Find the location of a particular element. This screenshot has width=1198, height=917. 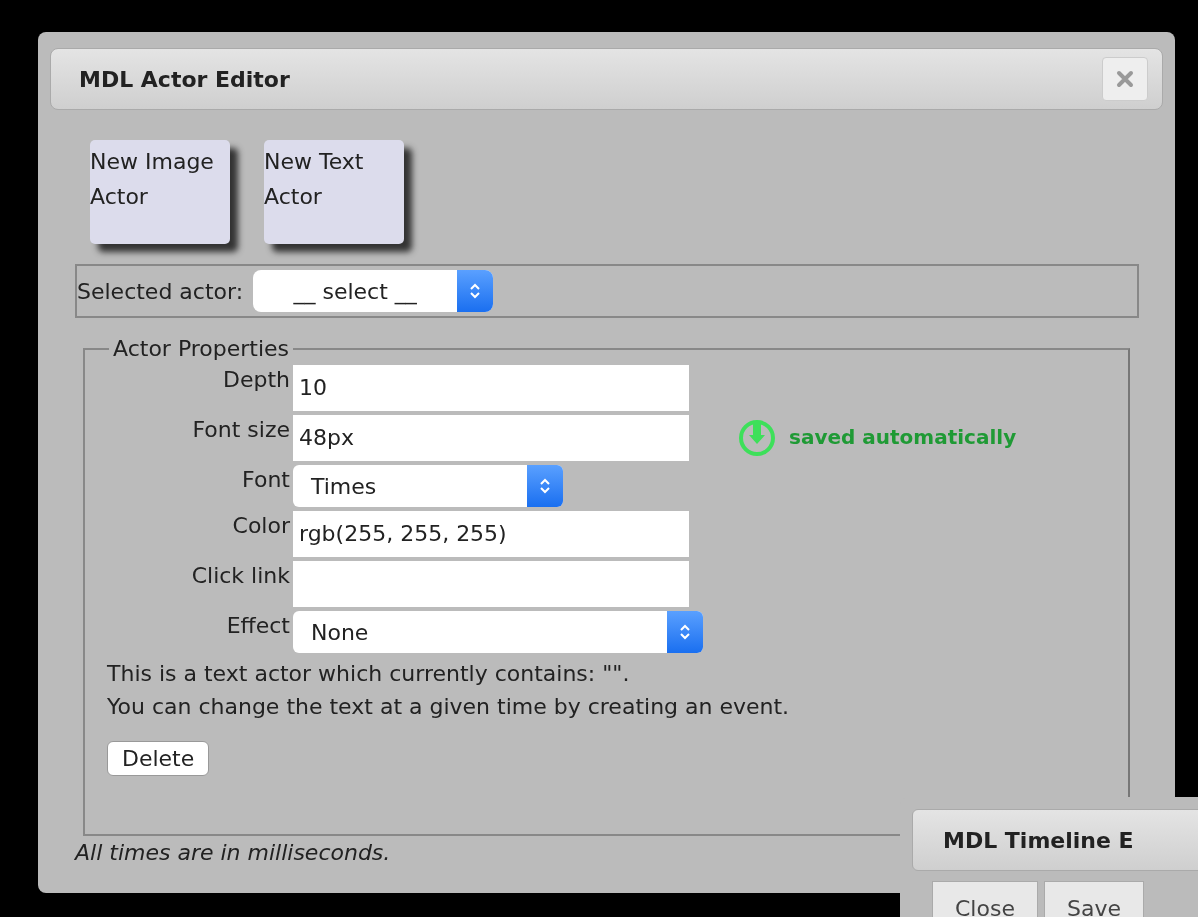

field-label: Effect is located at coordinates (257, 625).